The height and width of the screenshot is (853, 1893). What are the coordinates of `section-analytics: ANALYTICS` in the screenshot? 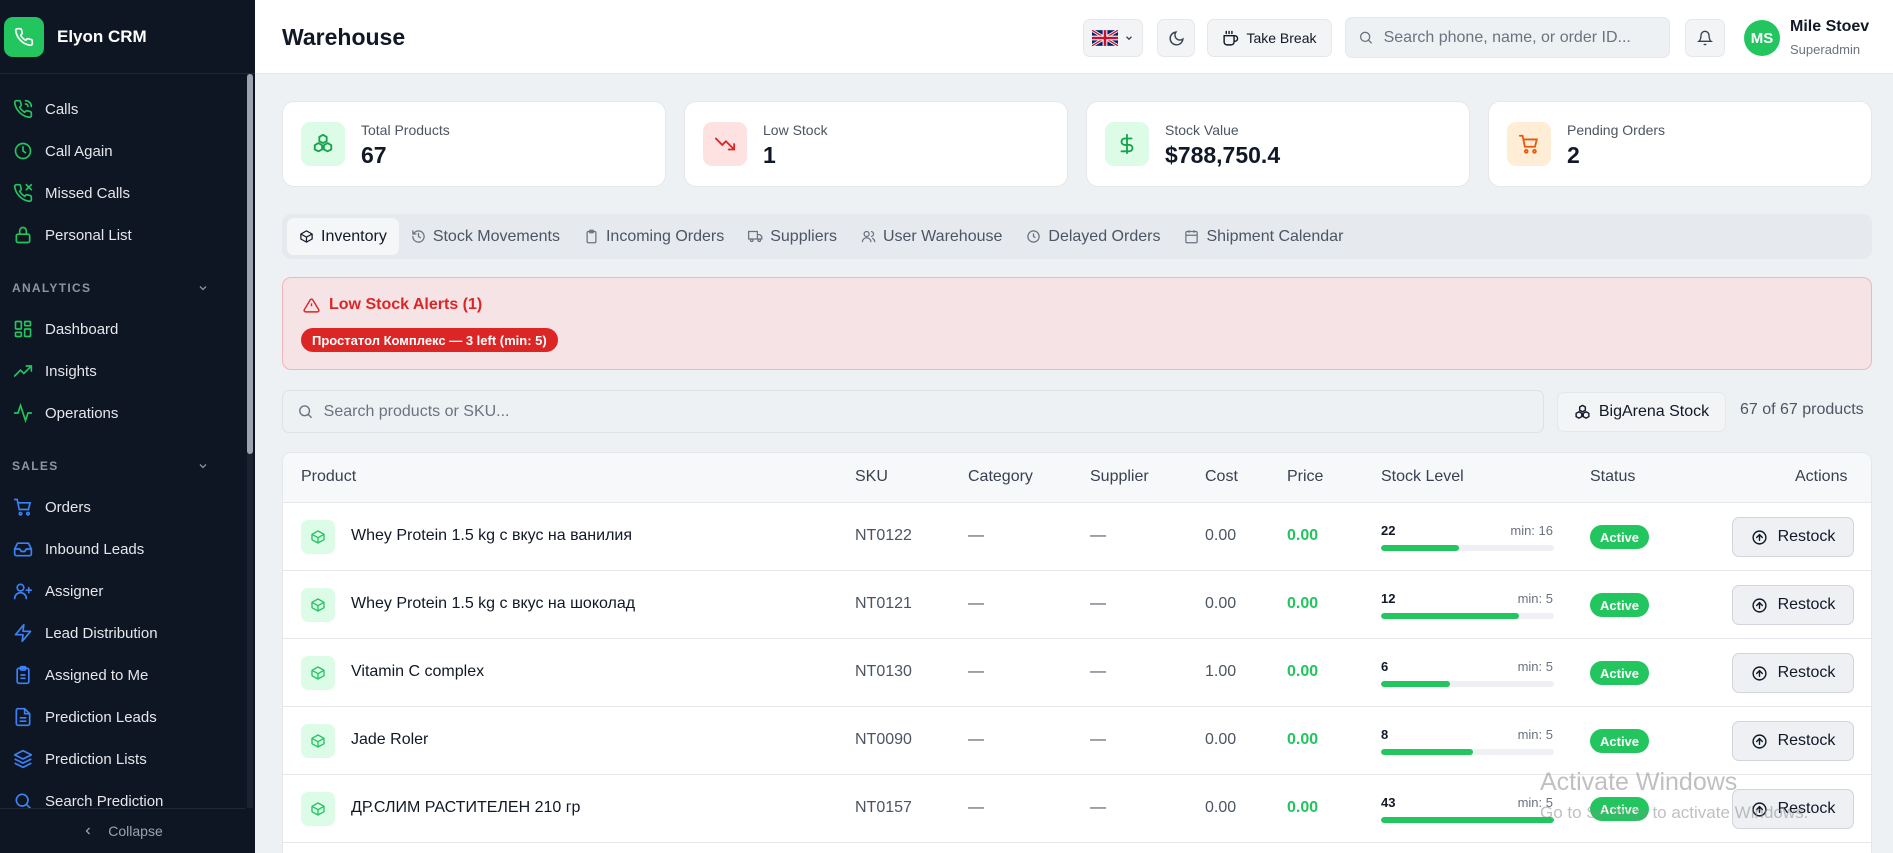 It's located at (122, 288).